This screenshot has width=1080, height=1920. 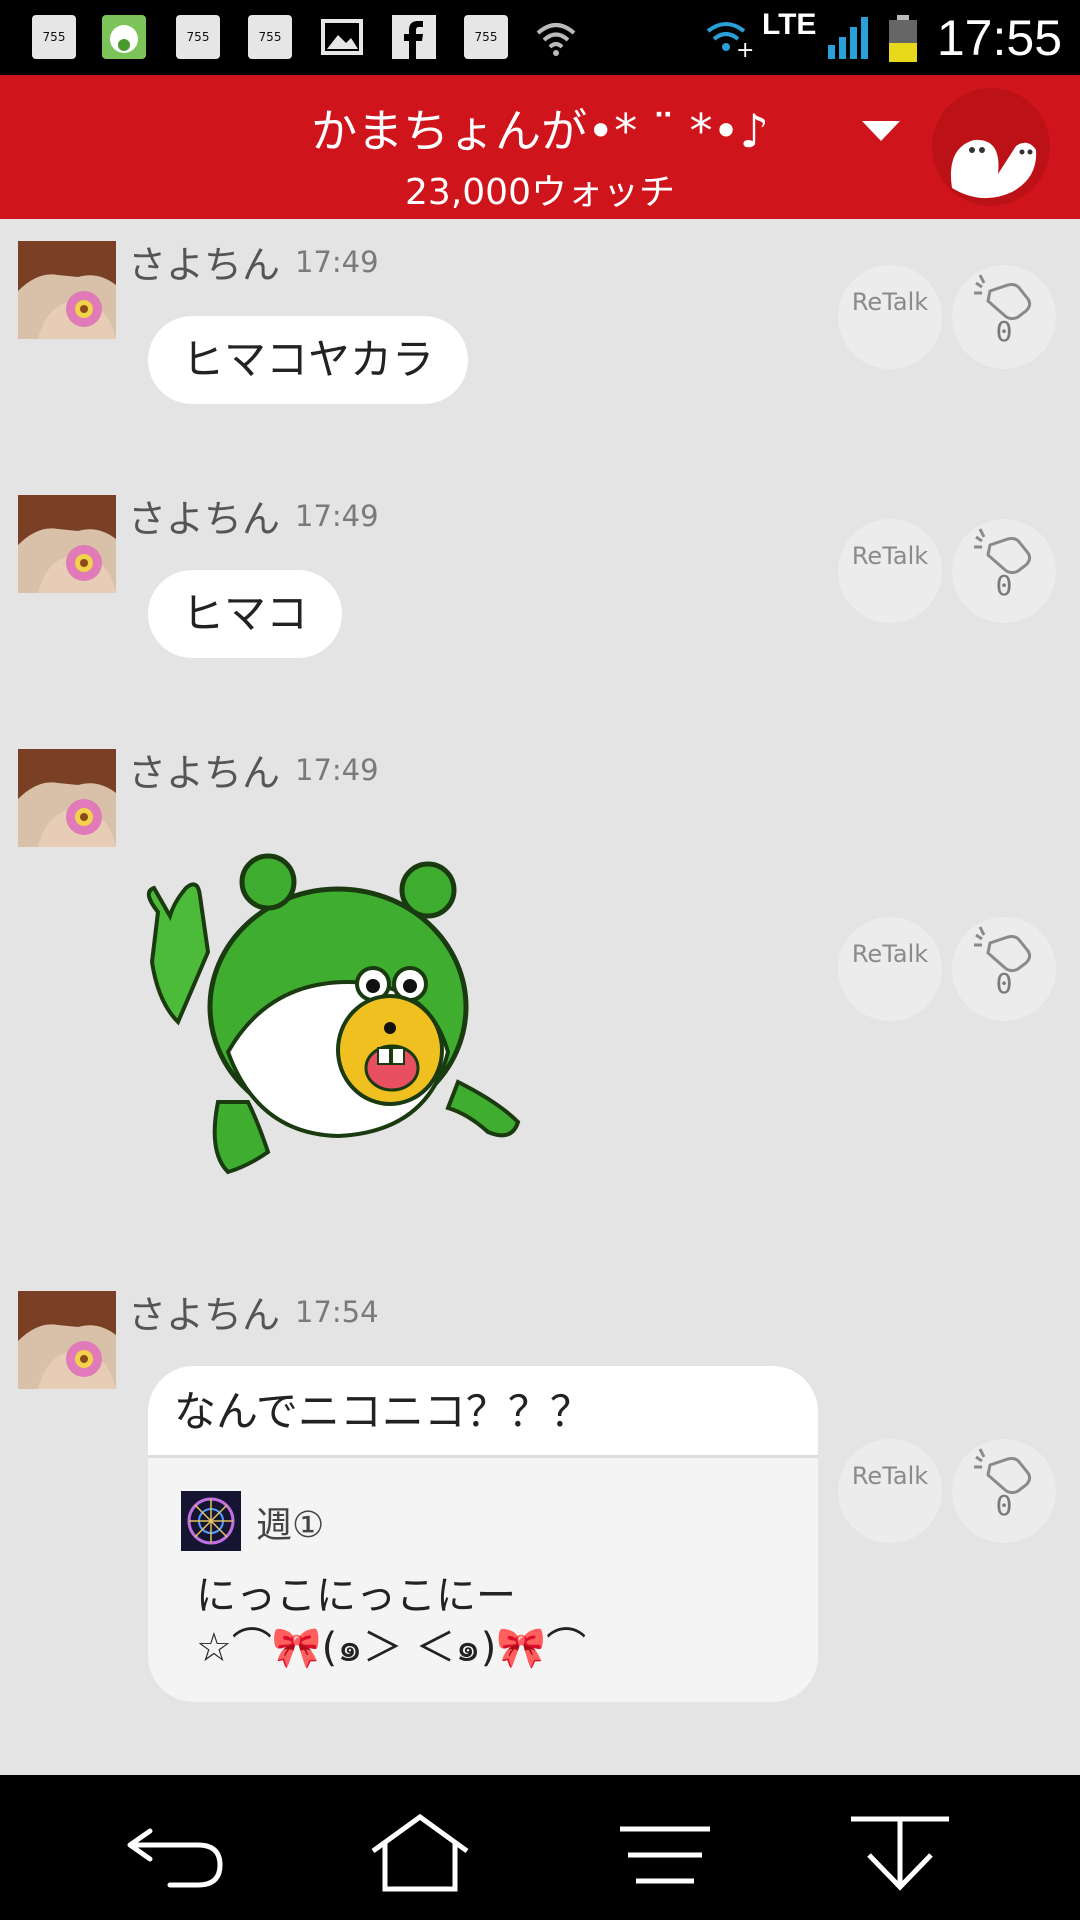 I want to click on signal-icon, so click(x=850, y=37).